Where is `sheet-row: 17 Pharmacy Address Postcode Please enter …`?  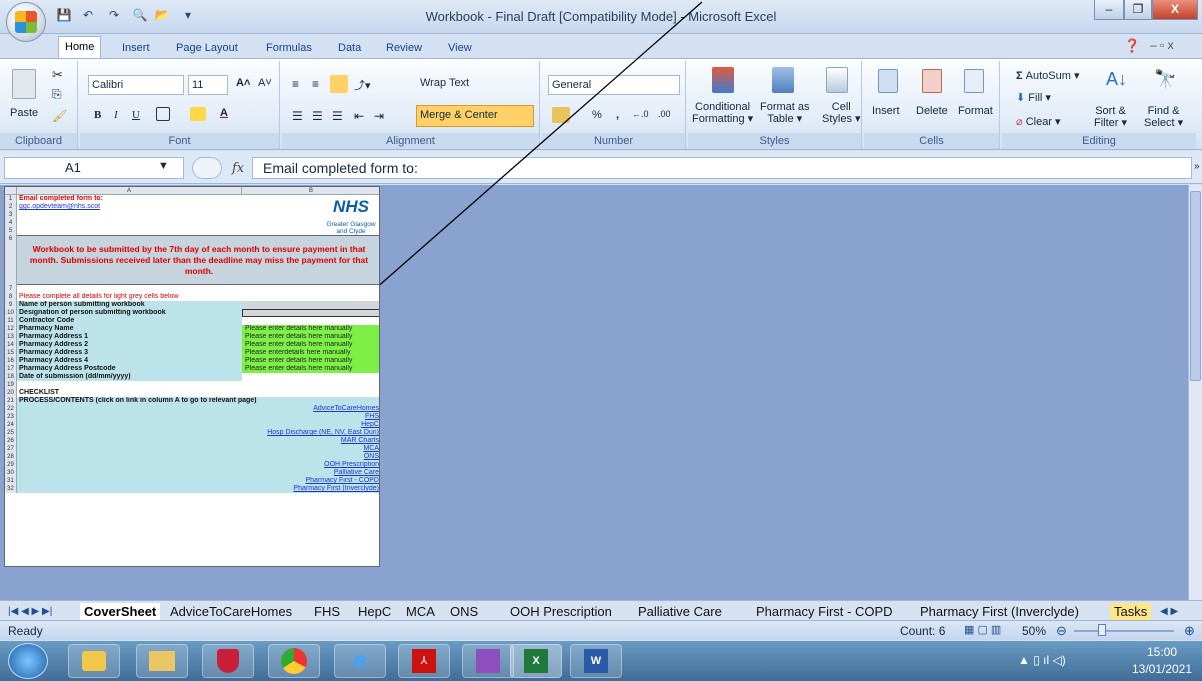
sheet-row: 17 Pharmacy Address Postcode Please enter … is located at coordinates (192, 369).